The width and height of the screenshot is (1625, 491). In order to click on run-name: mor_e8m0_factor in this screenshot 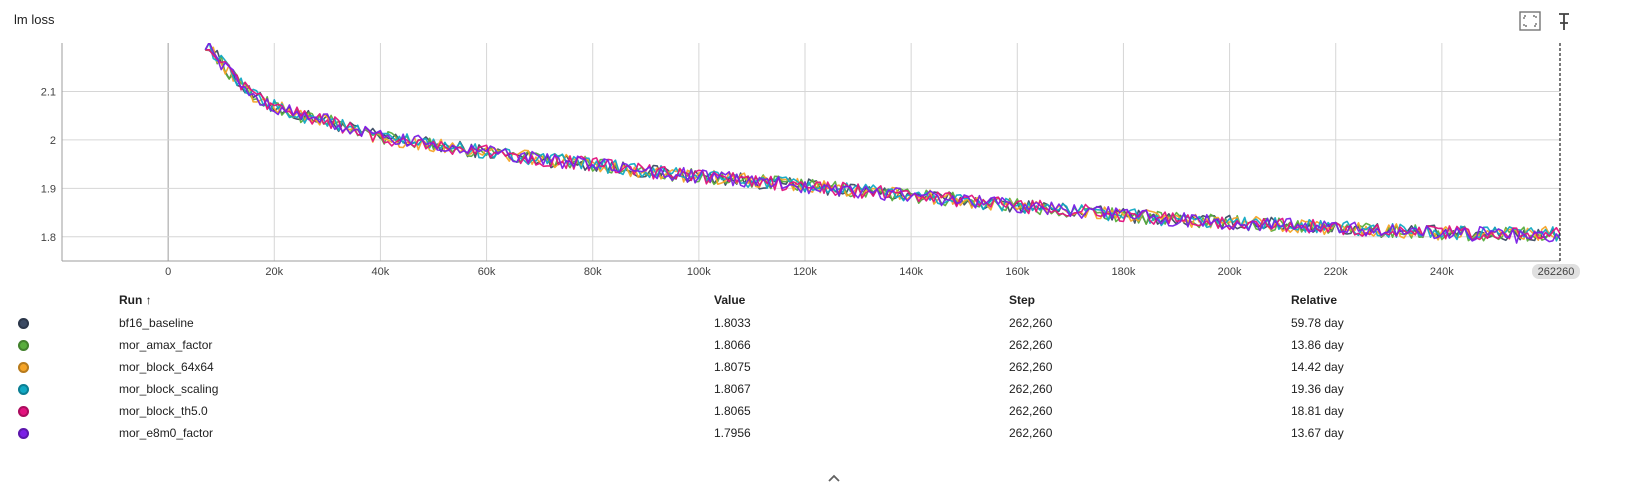, I will do `click(166, 433)`.